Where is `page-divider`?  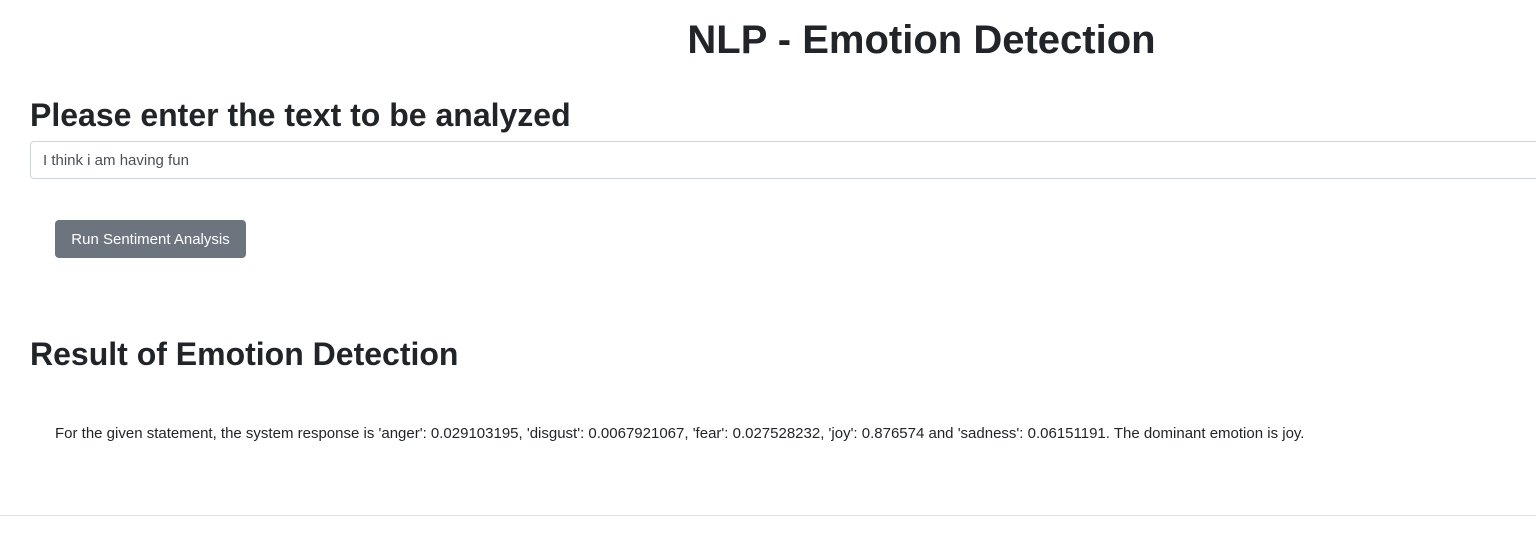
page-divider is located at coordinates (768, 515).